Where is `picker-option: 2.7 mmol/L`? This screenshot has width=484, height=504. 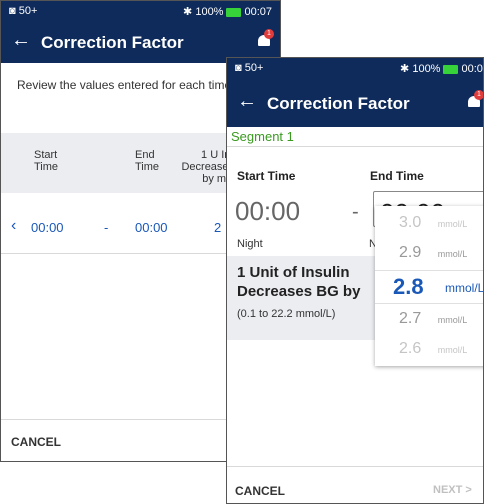
picker-option: 2.7 mmol/L is located at coordinates (433, 319).